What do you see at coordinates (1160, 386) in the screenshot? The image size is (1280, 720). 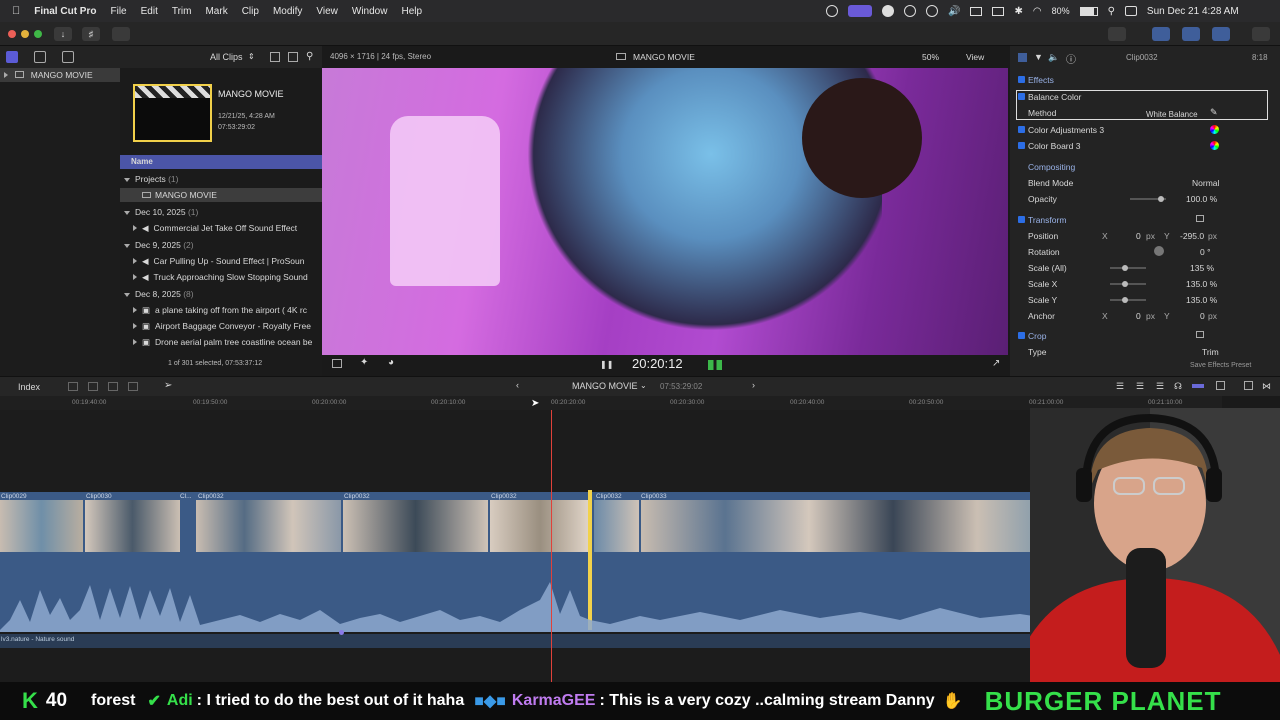 I see `snapping-icon: ☰` at bounding box center [1160, 386].